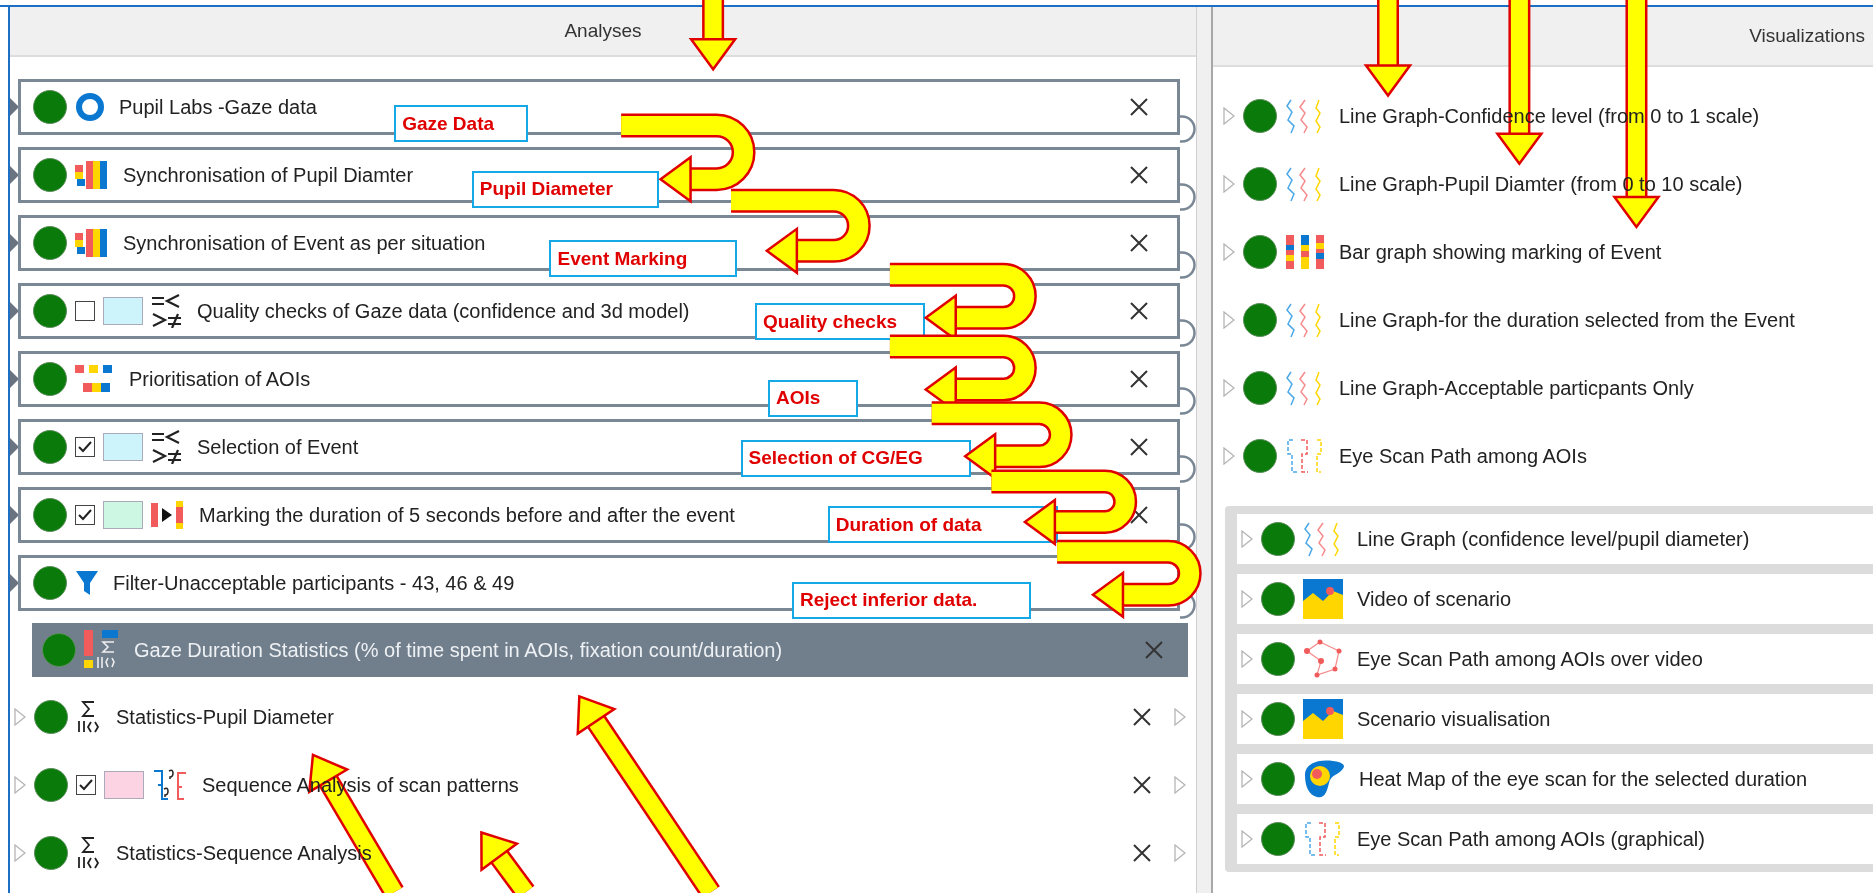 This screenshot has width=1873, height=893. I want to click on visualization-label: Bar graph showing marking of Event, so click(1500, 252).